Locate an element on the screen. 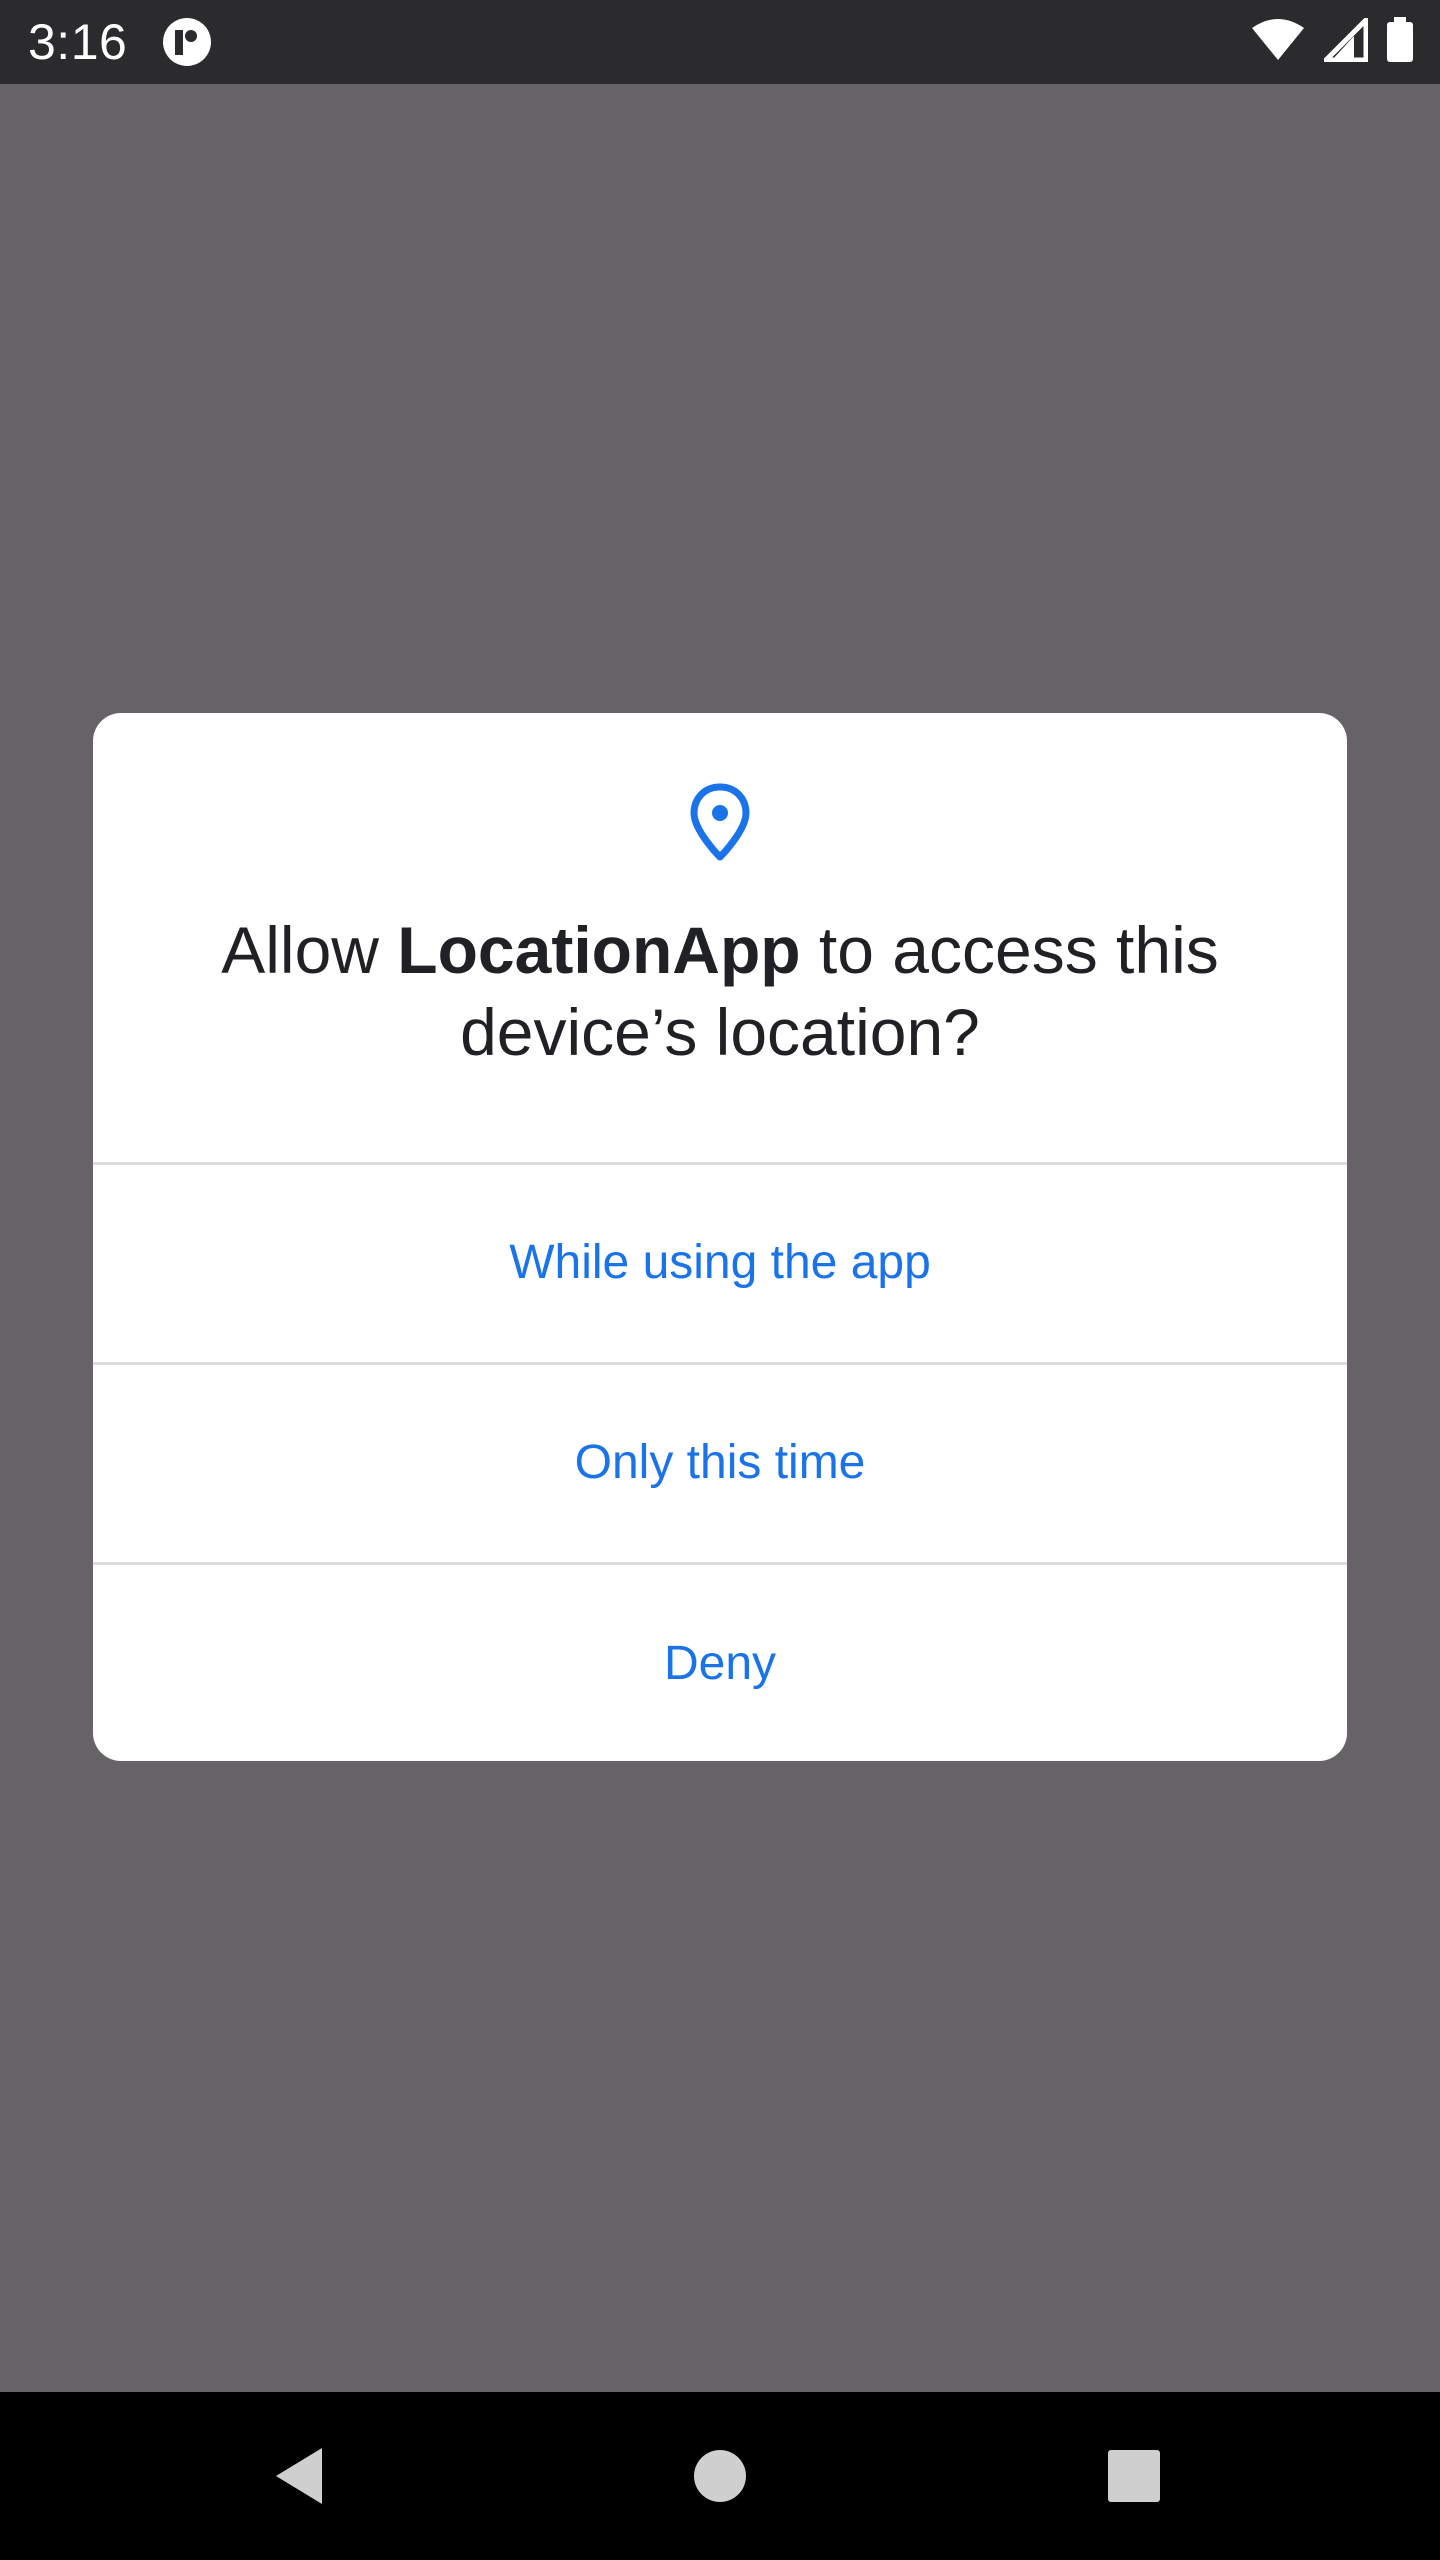  app-name: LocationApp is located at coordinates (599, 950).